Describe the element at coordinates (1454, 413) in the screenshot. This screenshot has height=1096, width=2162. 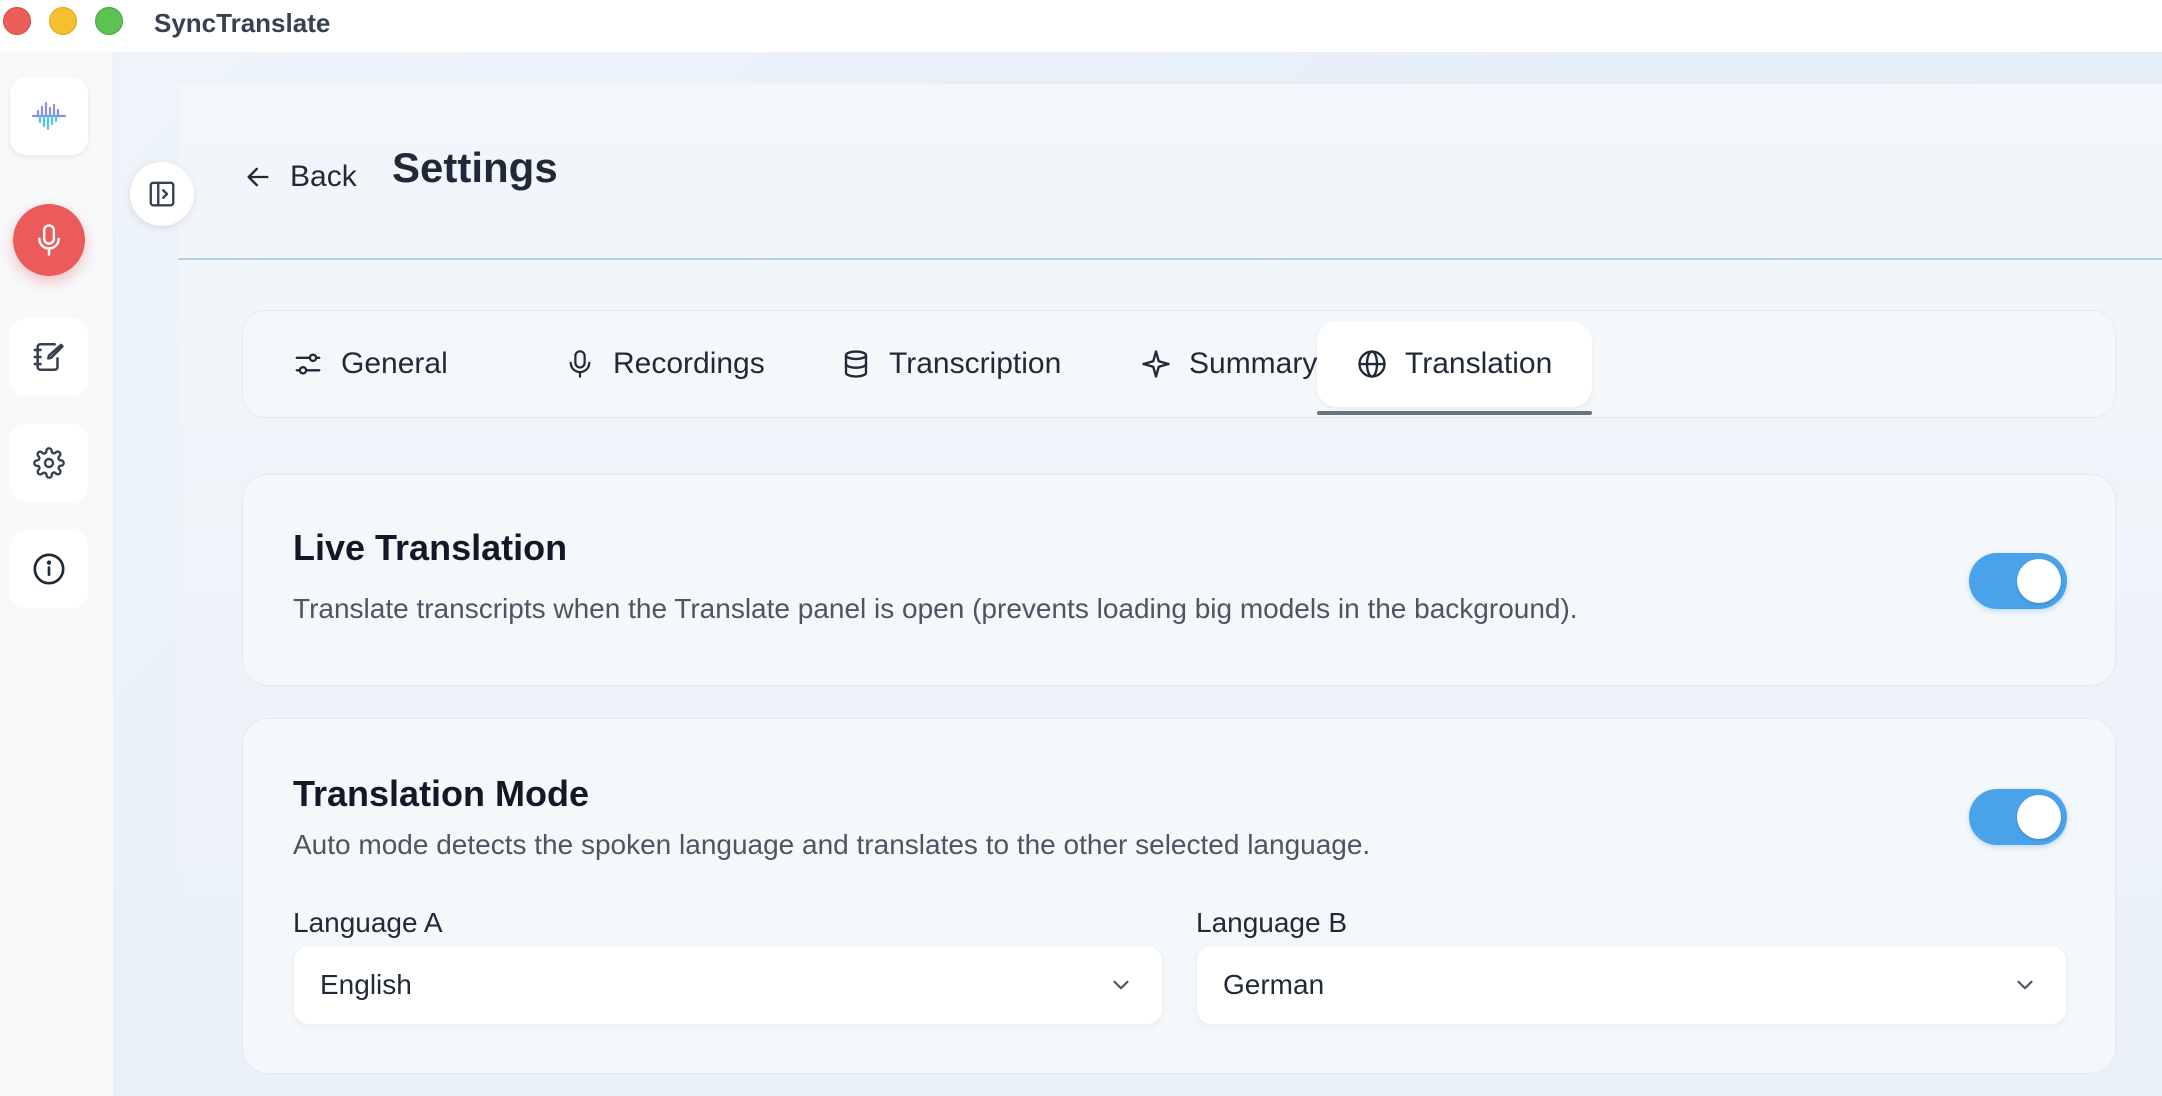
I see `active-tab-indicator` at that location.